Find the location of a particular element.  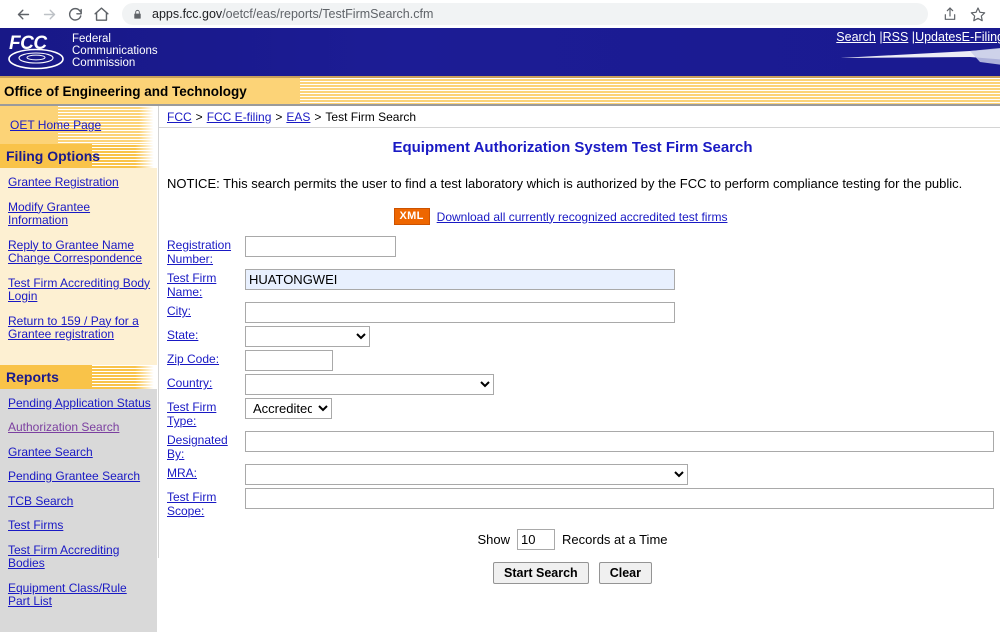

agency-line-1: Federal is located at coordinates (91, 39).